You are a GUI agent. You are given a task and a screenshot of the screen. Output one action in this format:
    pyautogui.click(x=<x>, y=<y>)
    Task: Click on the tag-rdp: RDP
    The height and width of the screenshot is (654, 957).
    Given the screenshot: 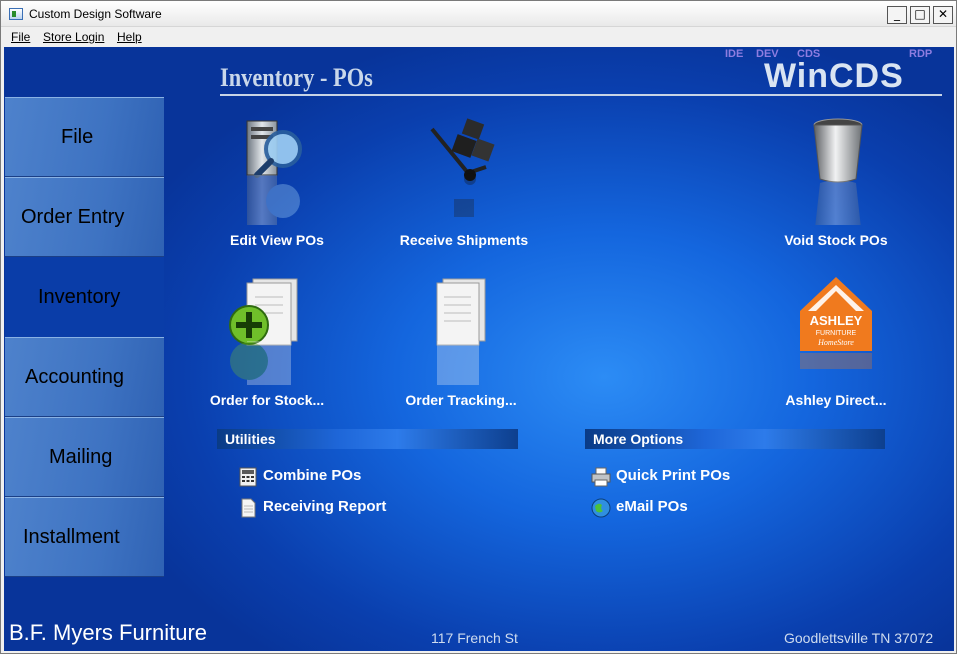 What is the action you would take?
    pyautogui.click(x=920, y=54)
    